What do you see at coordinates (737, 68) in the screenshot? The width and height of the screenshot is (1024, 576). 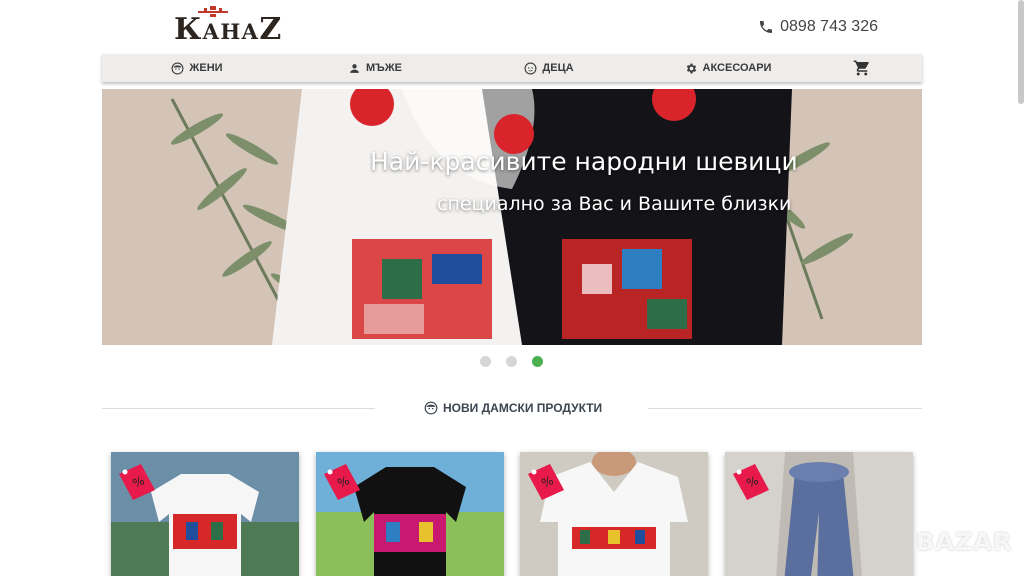 I see `nav-label: АКСЕСОАРИ` at bounding box center [737, 68].